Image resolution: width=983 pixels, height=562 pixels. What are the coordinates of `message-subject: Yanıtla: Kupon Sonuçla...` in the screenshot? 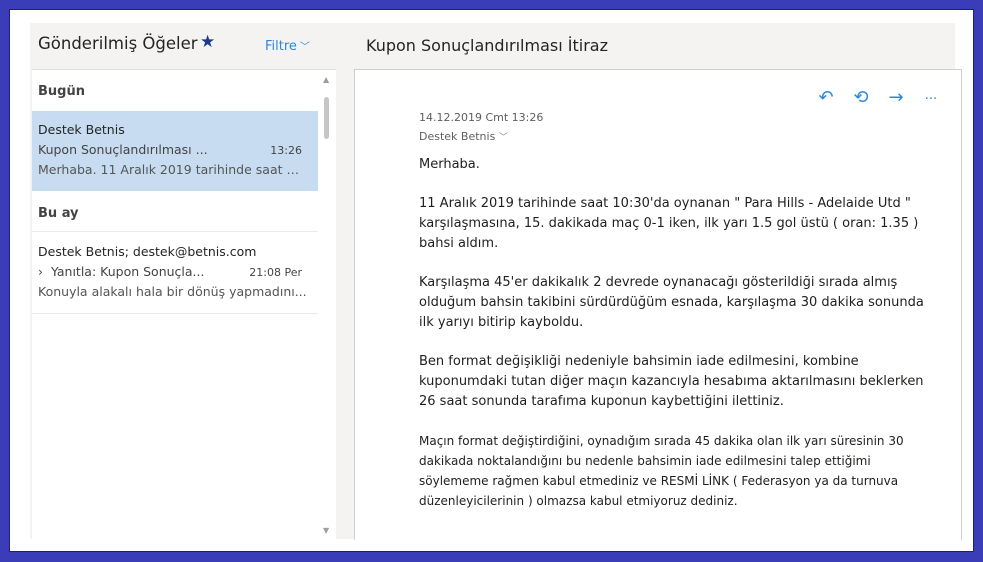 It's located at (127, 271).